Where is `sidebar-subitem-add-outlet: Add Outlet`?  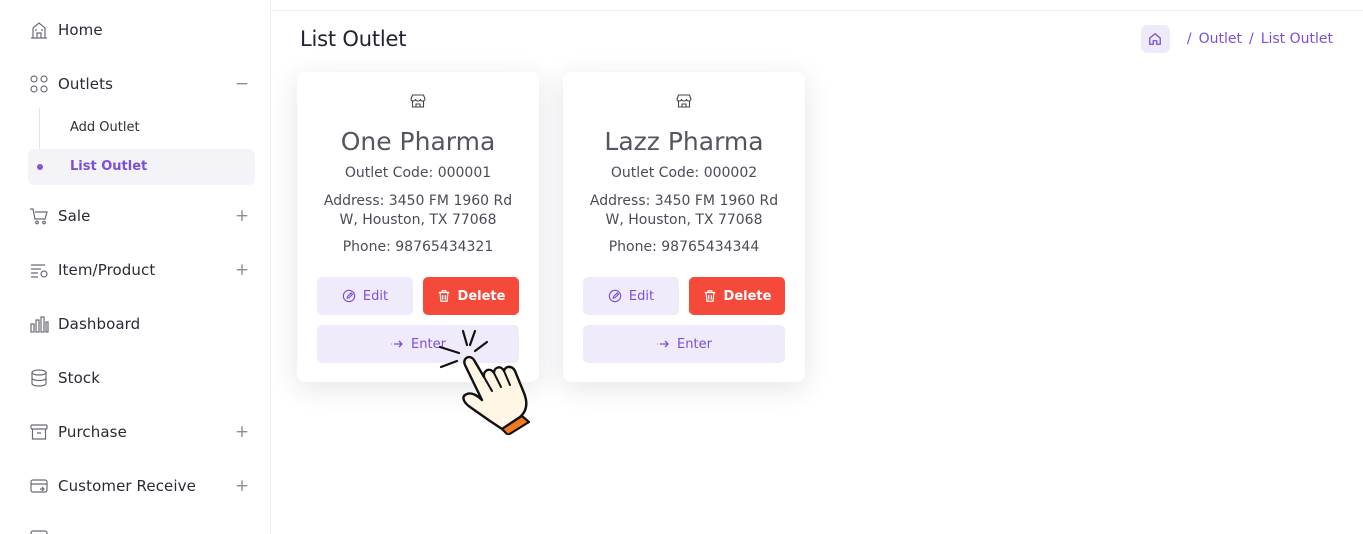
sidebar-subitem-add-outlet: Add Outlet is located at coordinates (105, 127).